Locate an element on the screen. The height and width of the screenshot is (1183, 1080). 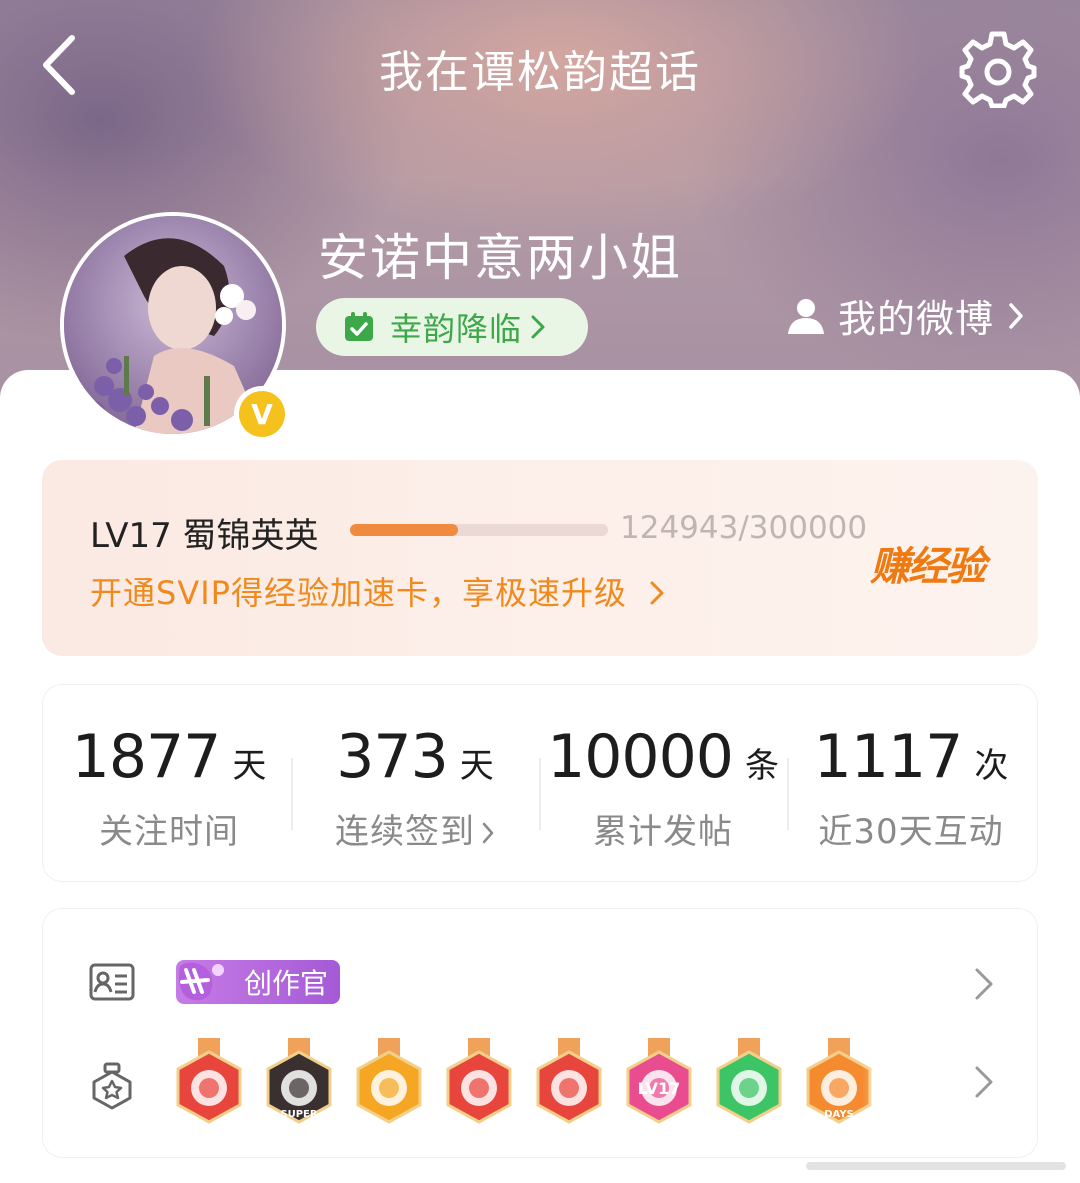
stat-interactions: 1117 次 近30天互动 is located at coordinates (911, 787).